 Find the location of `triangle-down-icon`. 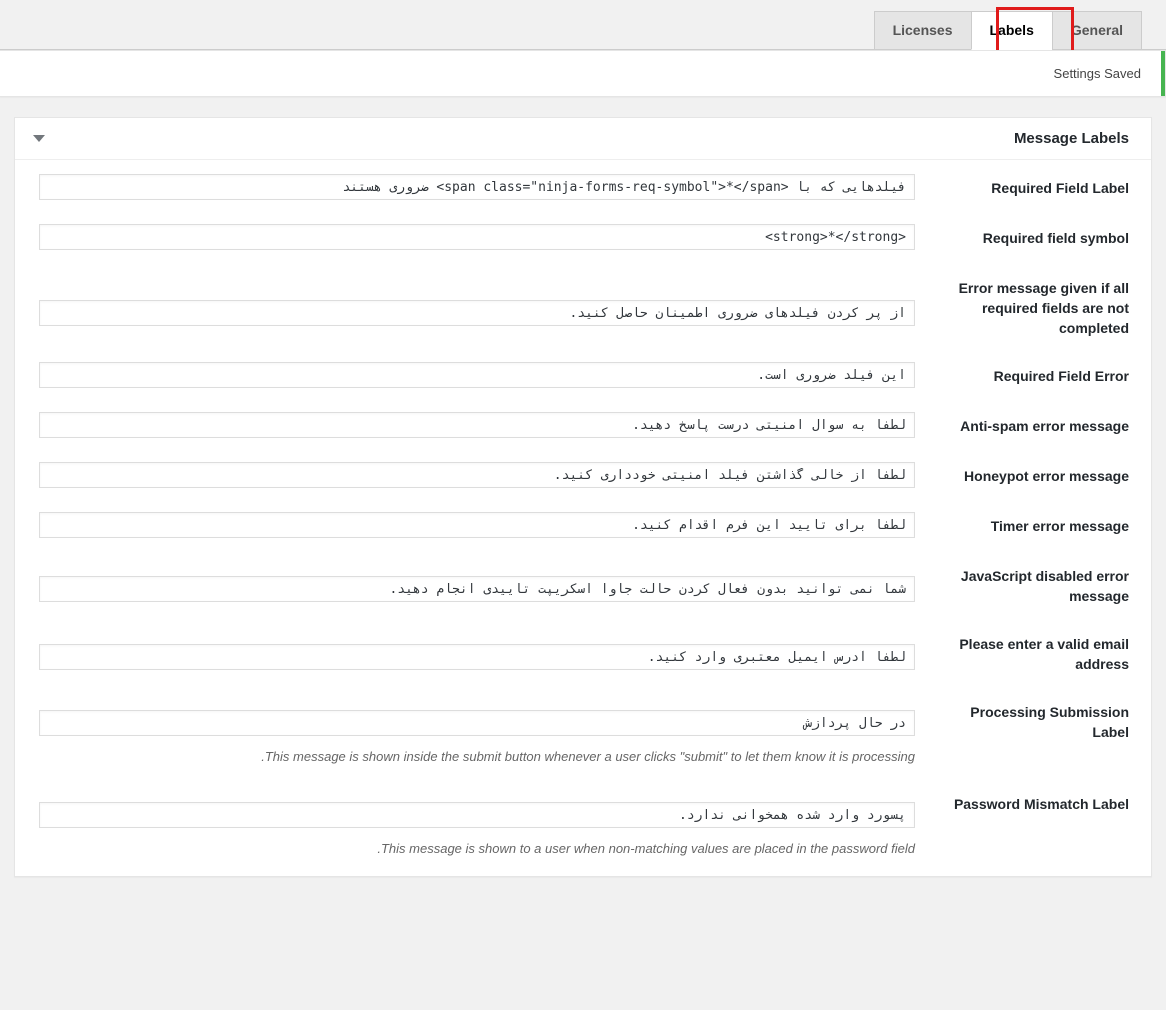

triangle-down-icon is located at coordinates (39, 138).